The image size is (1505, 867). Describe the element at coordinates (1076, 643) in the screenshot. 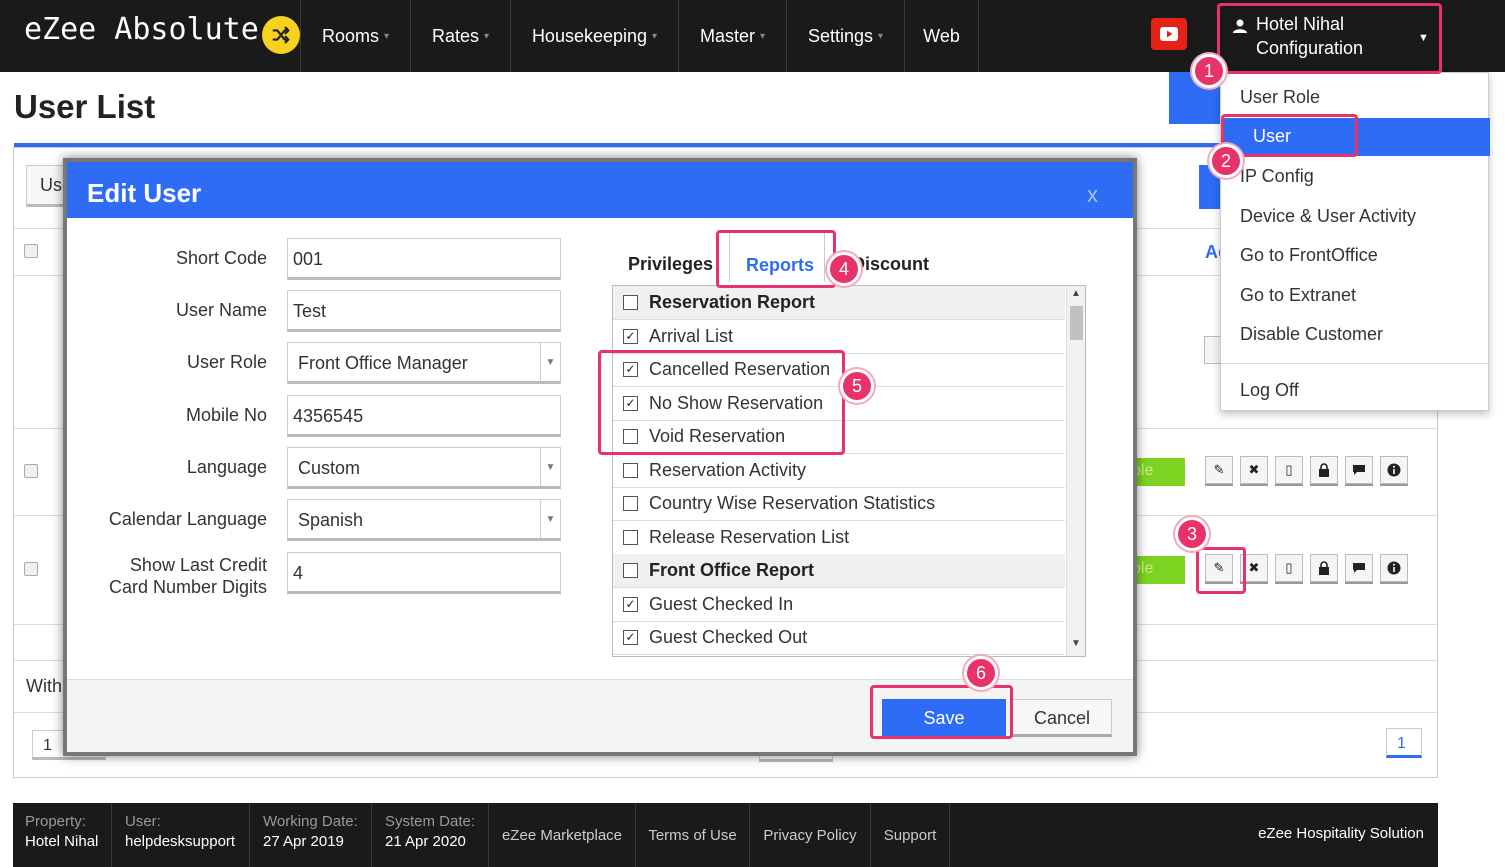

I see `scroll-down-icon: ▼` at that location.